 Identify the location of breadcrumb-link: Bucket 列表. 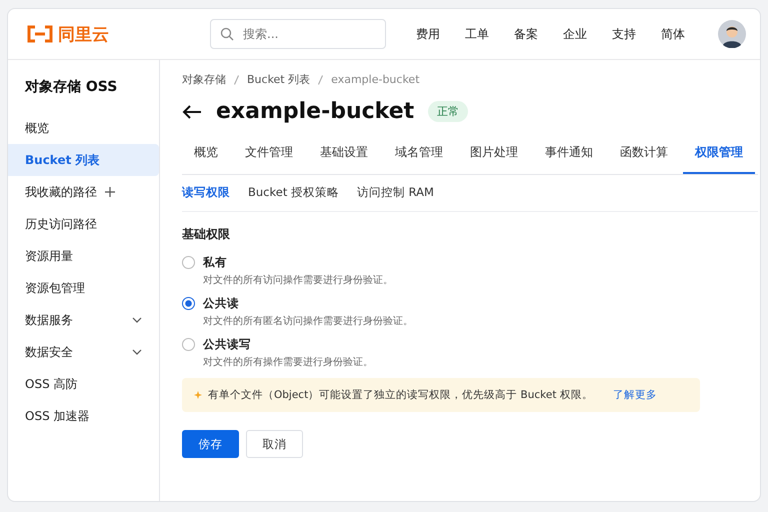
(278, 79).